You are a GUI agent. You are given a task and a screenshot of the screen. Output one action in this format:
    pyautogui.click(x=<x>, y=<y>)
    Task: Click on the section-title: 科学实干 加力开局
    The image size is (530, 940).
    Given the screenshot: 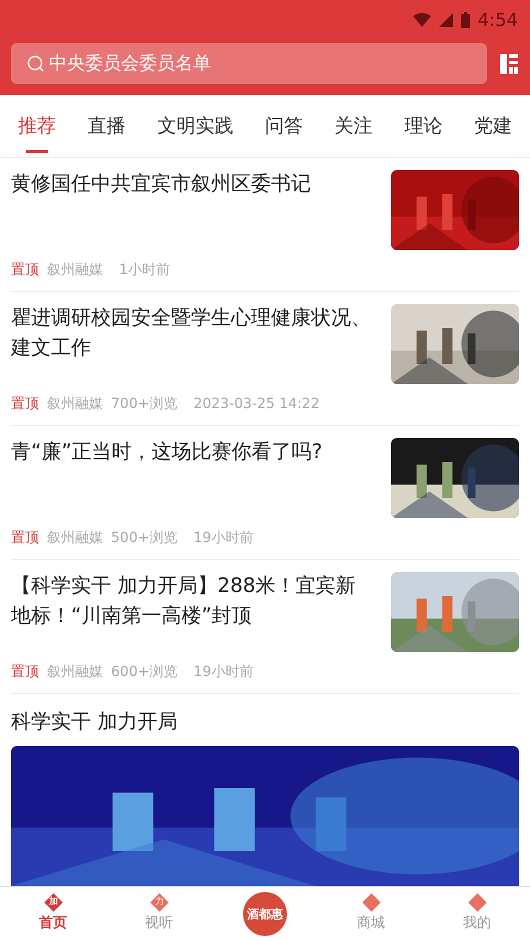 What is the action you would take?
    pyautogui.click(x=94, y=721)
    